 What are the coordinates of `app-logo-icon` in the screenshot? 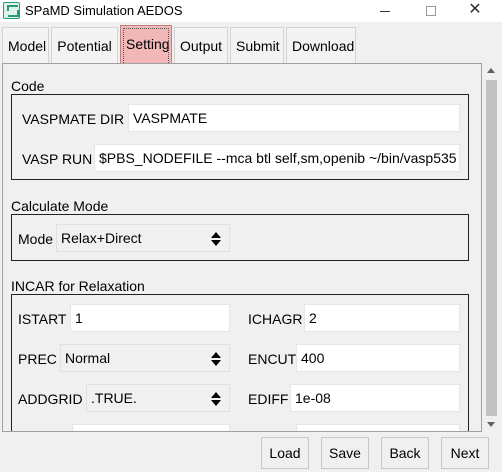 It's located at (11, 10).